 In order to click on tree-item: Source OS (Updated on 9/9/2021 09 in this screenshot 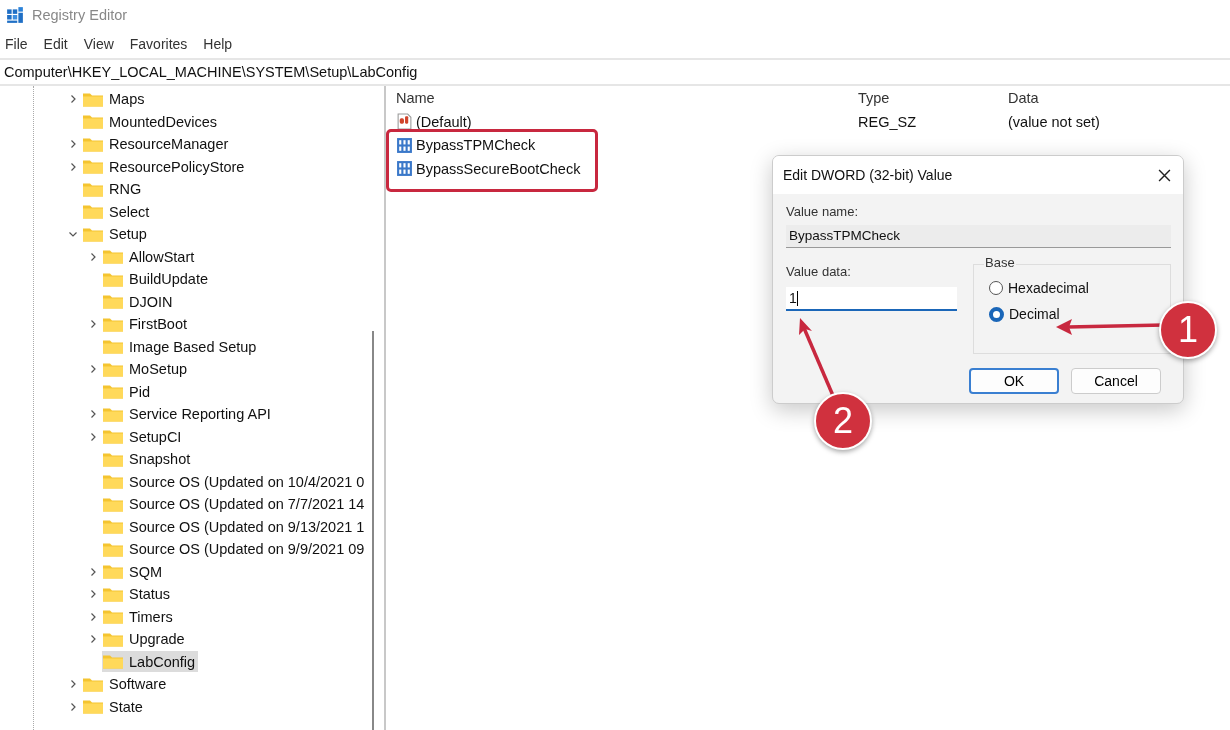, I will do `click(235, 549)`.